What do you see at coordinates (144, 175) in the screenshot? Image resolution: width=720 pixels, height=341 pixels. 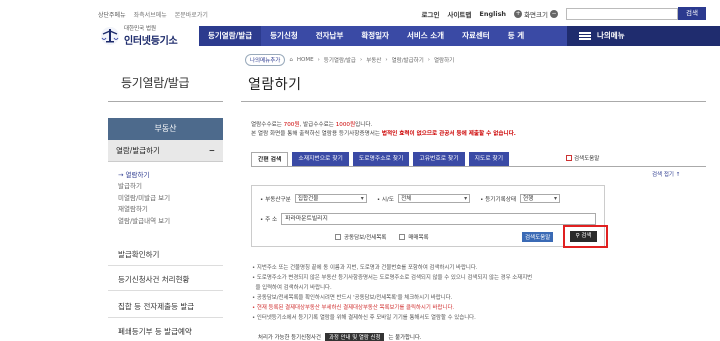 I see `submenu-item-view: → 열람하기` at bounding box center [144, 175].